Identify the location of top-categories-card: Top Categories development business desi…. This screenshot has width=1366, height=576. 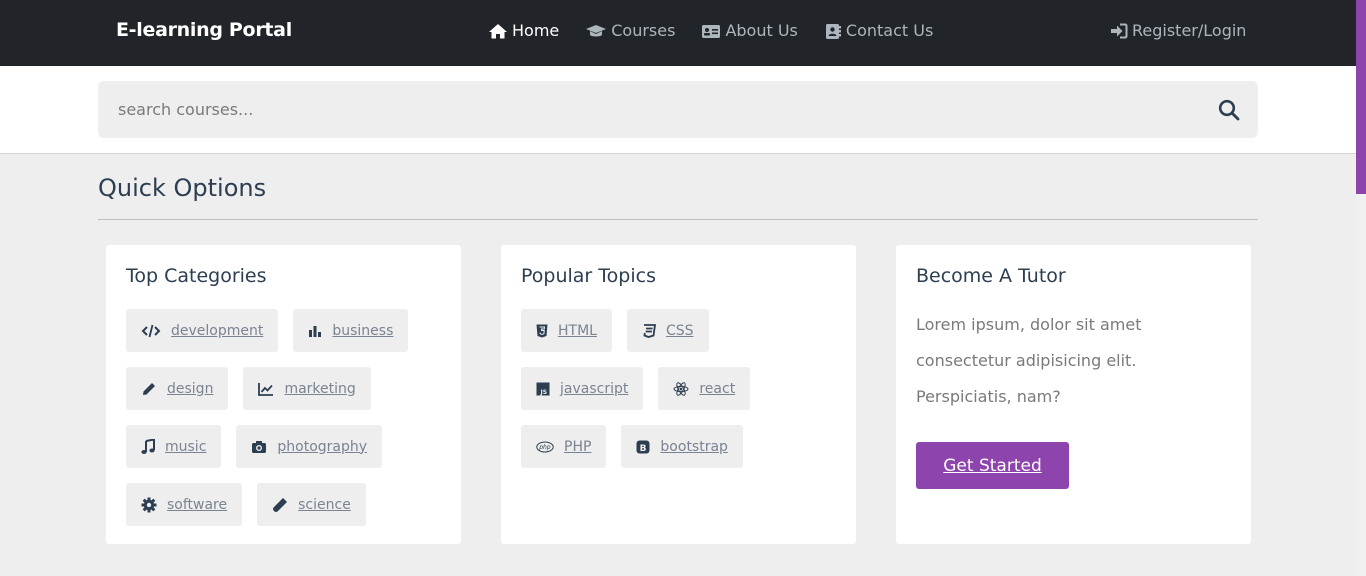
(283, 394).